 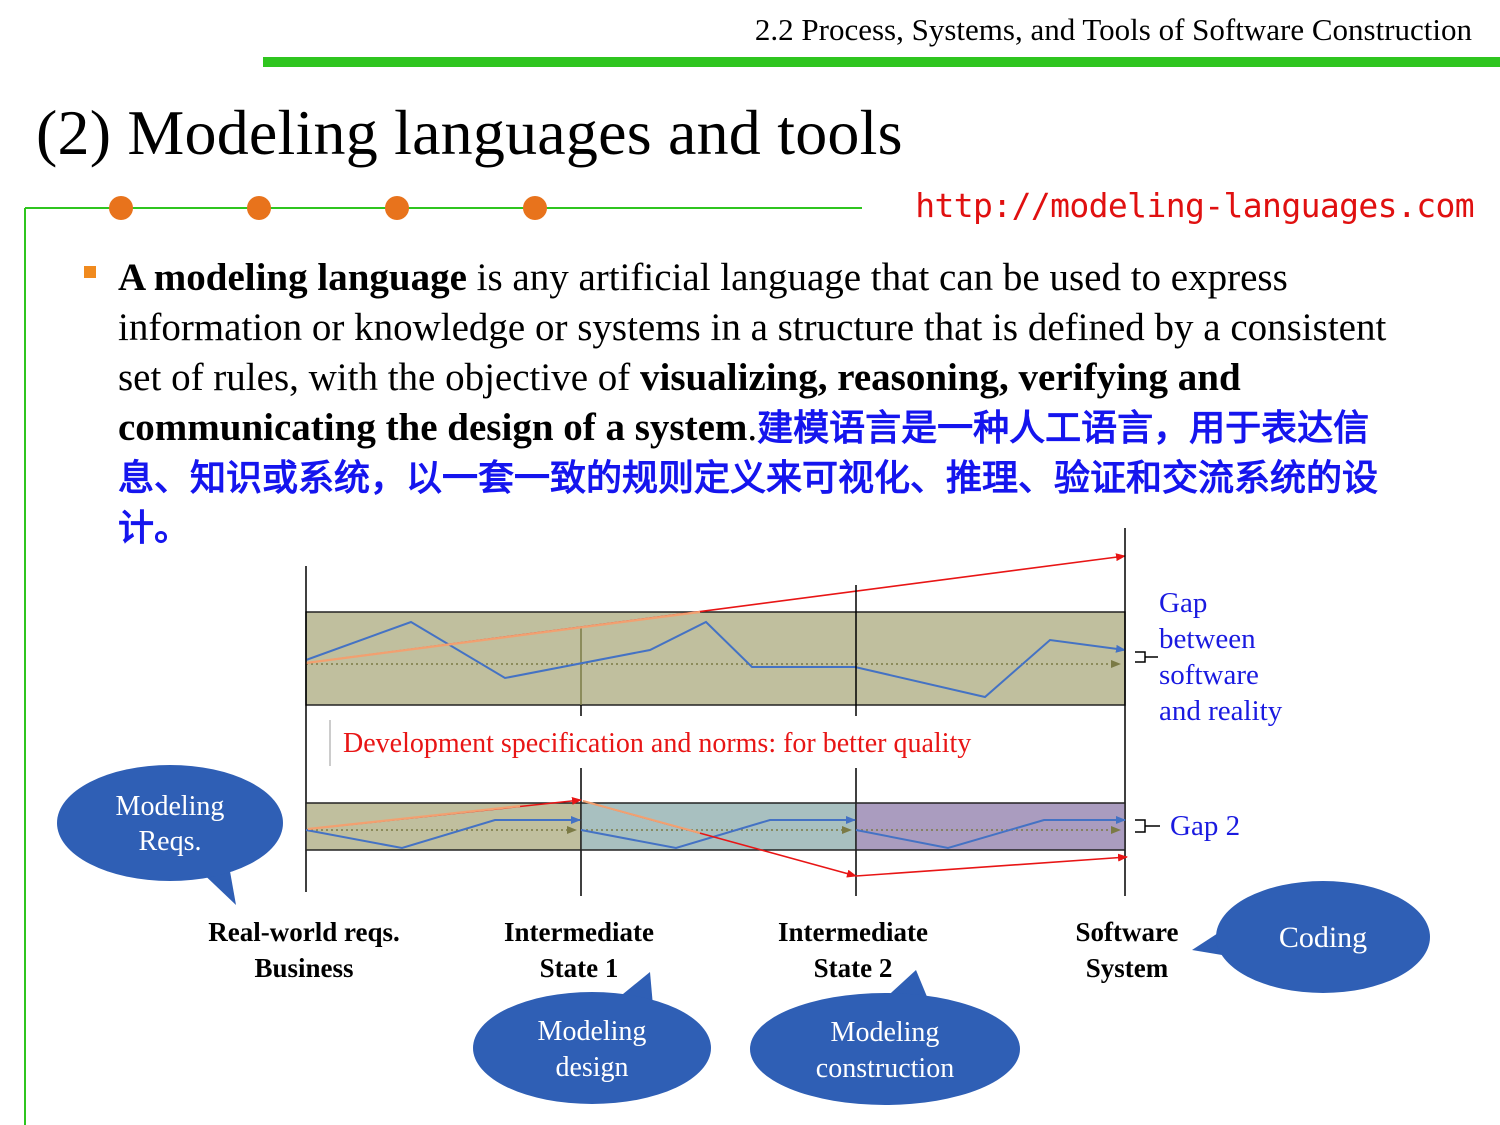 What do you see at coordinates (752, 427) in the screenshot?
I see `definition-period: .` at bounding box center [752, 427].